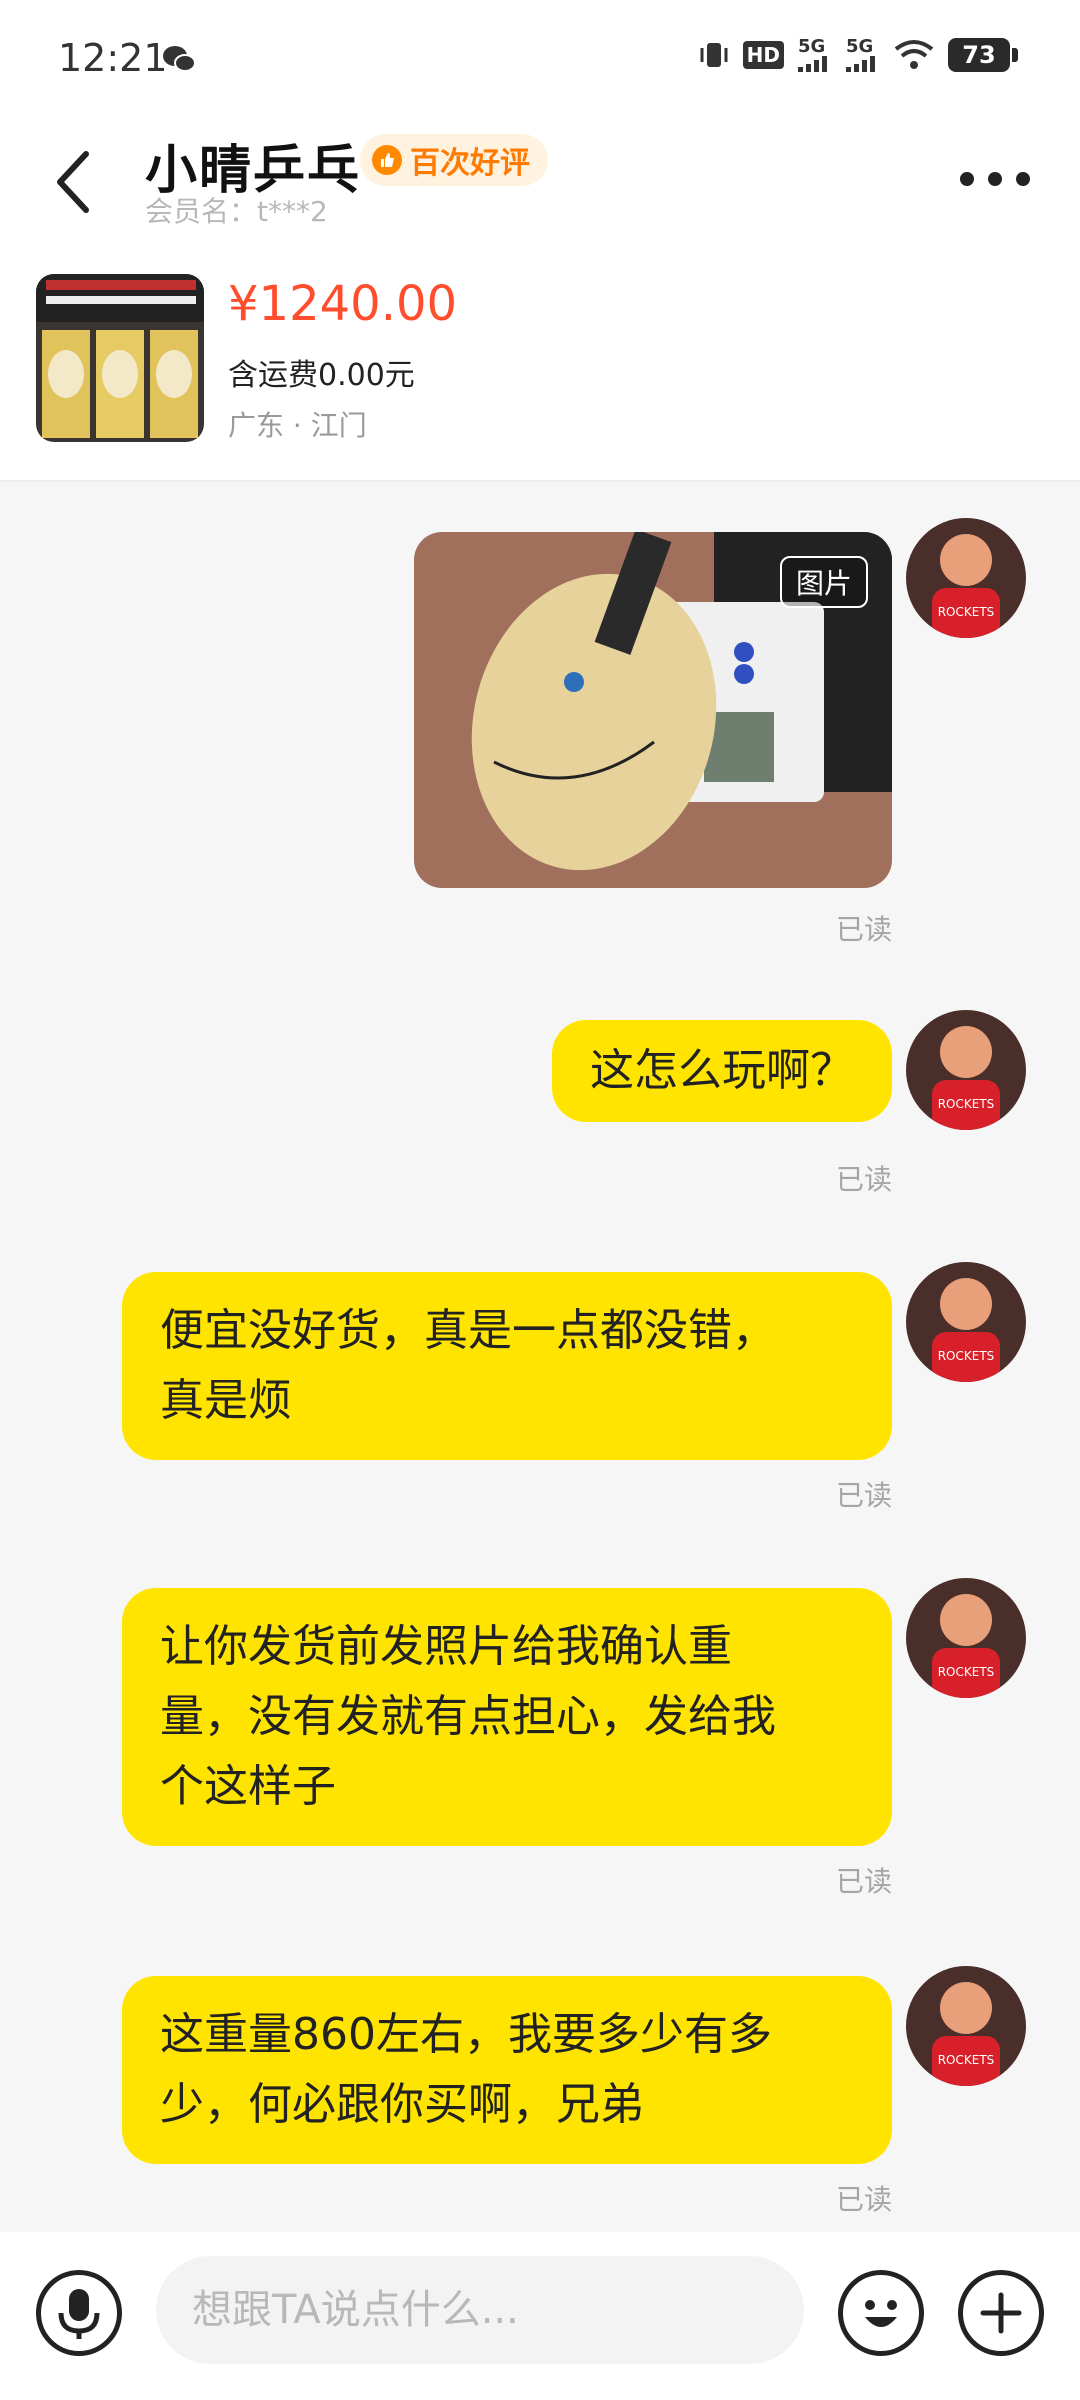 This screenshot has width=1080, height=2400. Describe the element at coordinates (402, 2104) in the screenshot. I see `message-line: 少，何必跟你买啊，兄弟` at that location.